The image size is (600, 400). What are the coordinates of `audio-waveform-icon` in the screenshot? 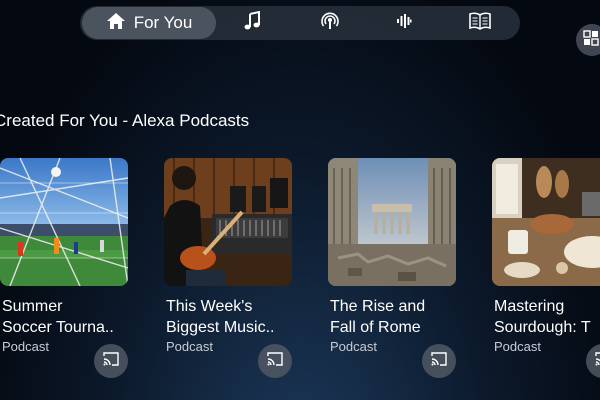 It's located at (404, 23).